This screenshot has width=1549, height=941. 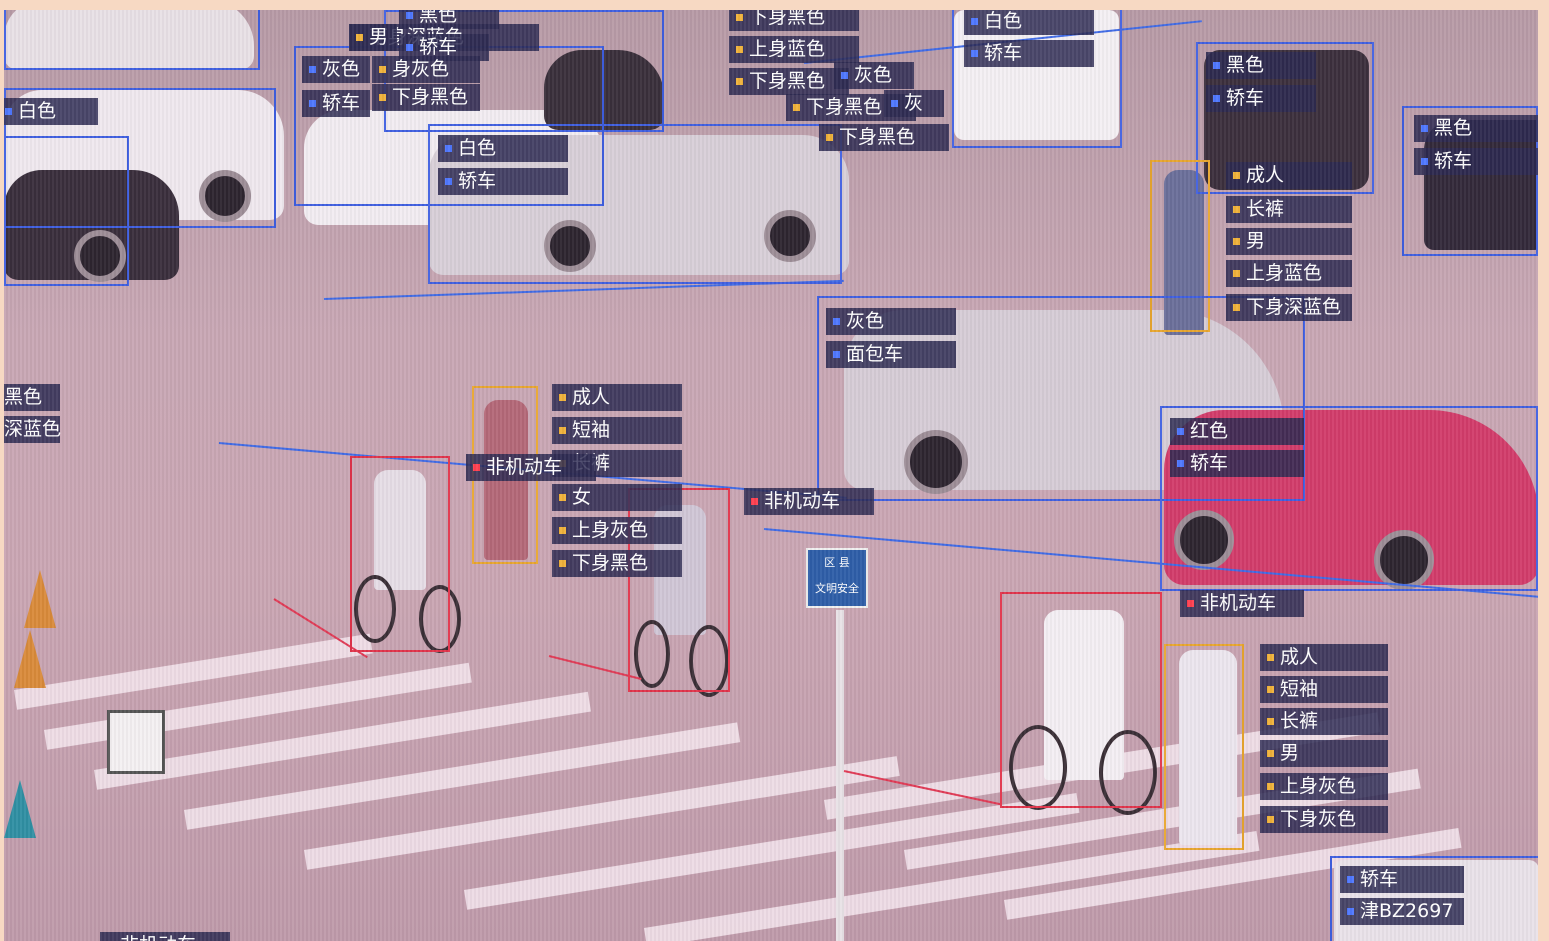 What do you see at coordinates (136, 742) in the screenshot?
I see `warning-sign-board` at bounding box center [136, 742].